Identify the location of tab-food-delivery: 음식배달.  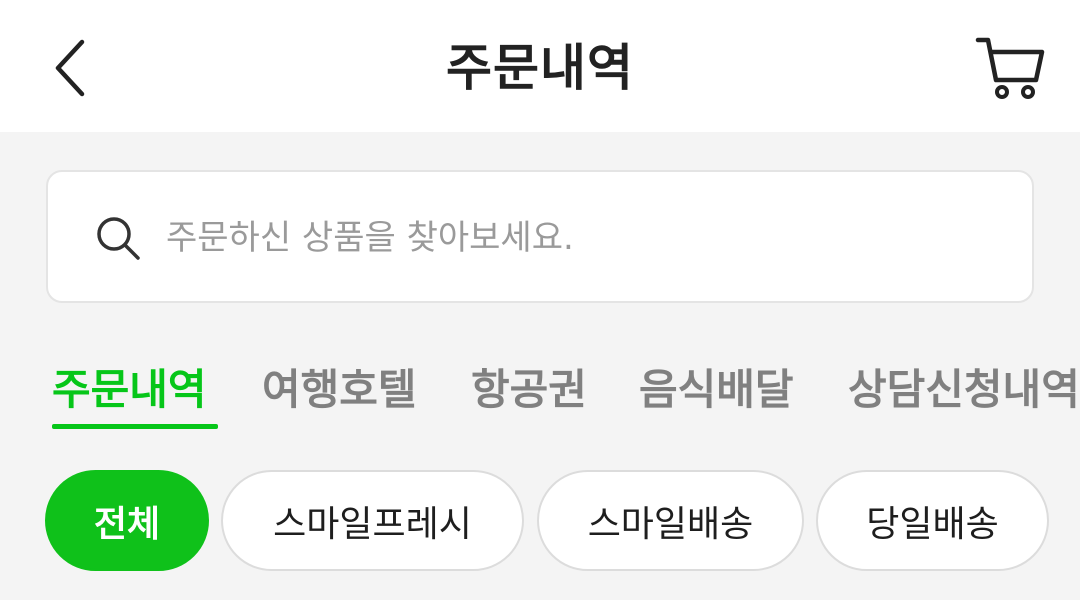
(716, 390).